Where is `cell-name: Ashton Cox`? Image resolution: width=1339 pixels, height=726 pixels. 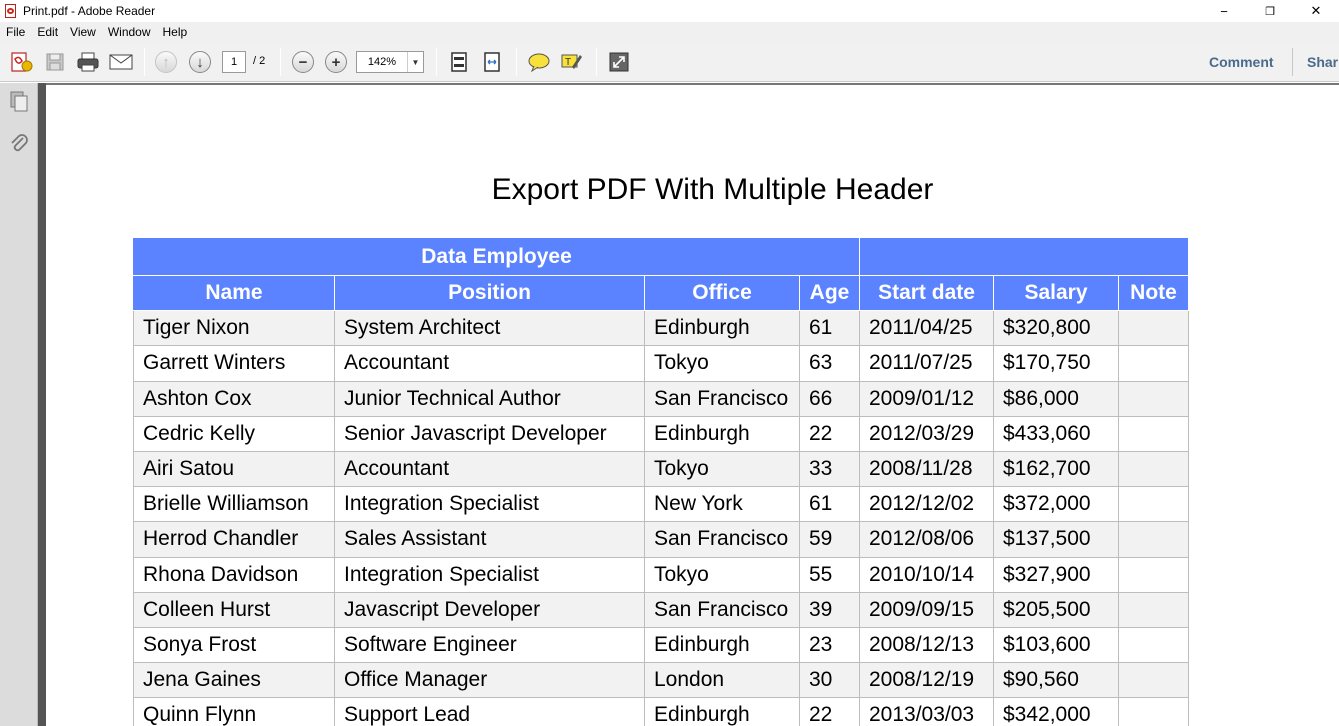
cell-name: Ashton Cox is located at coordinates (234, 398).